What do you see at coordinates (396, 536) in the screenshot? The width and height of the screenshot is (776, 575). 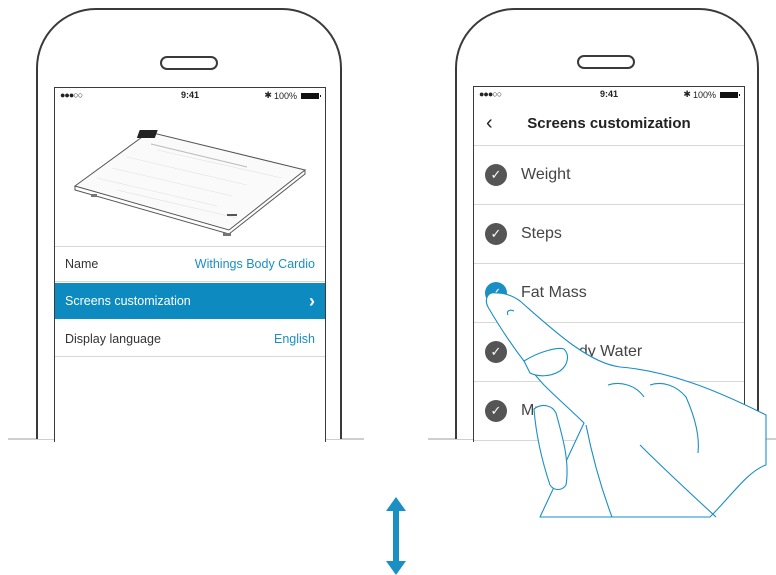 I see `vertical-double-arrow-icon` at bounding box center [396, 536].